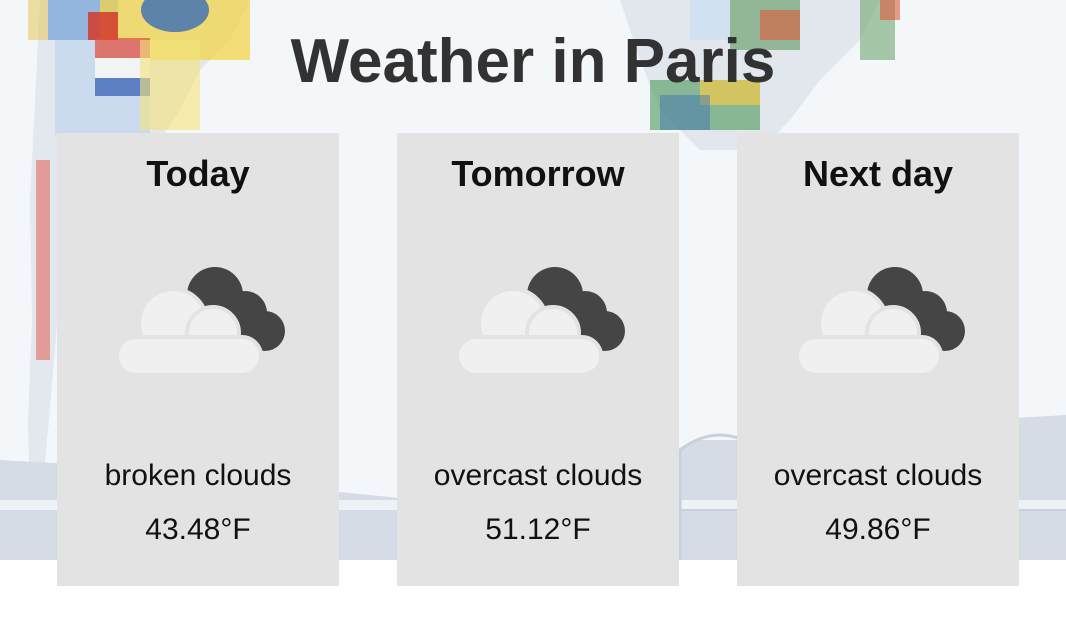  Describe the element at coordinates (198, 475) in the screenshot. I see `weather-description: broken clouds` at that location.